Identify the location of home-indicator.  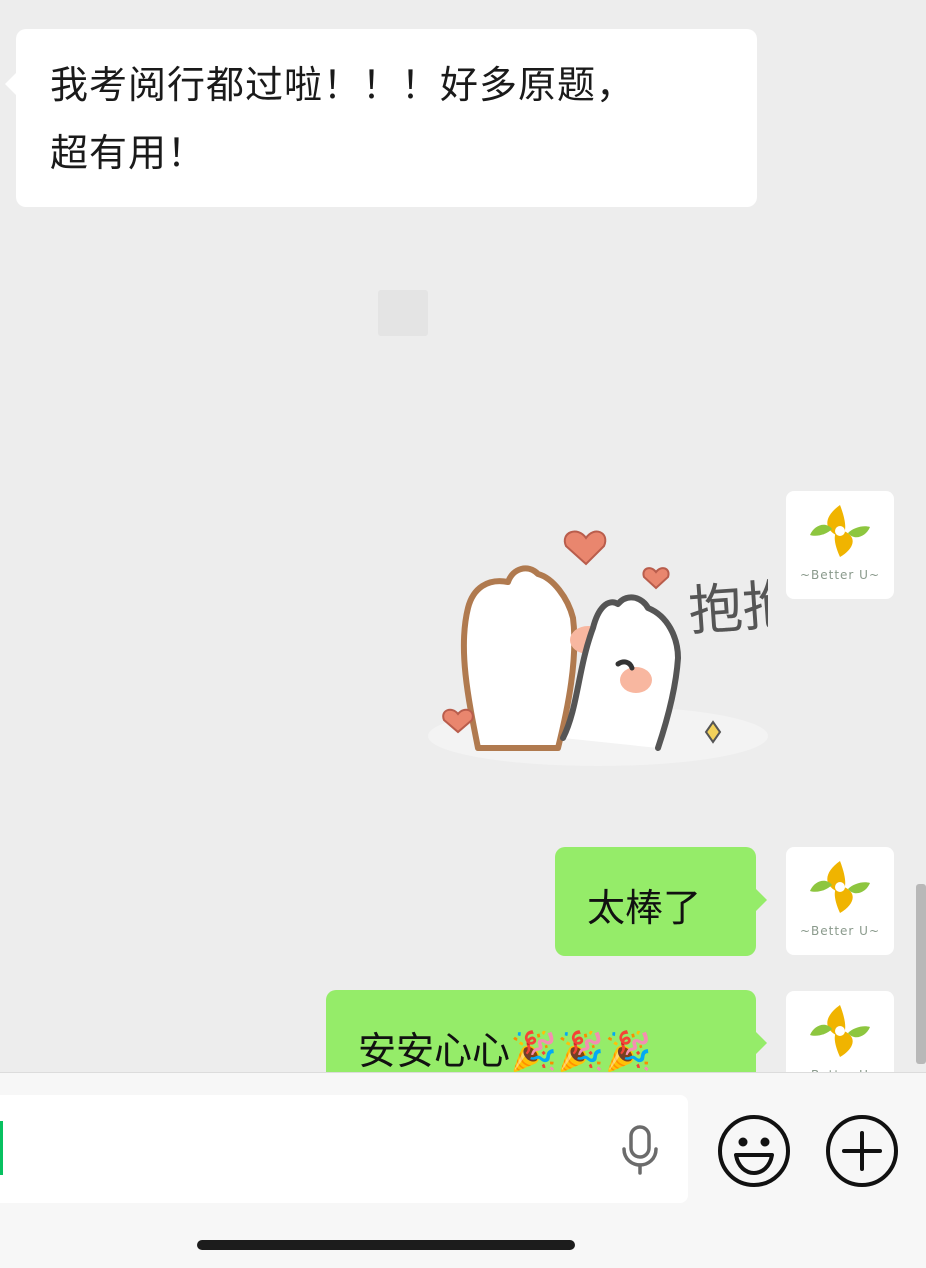
(386, 1245).